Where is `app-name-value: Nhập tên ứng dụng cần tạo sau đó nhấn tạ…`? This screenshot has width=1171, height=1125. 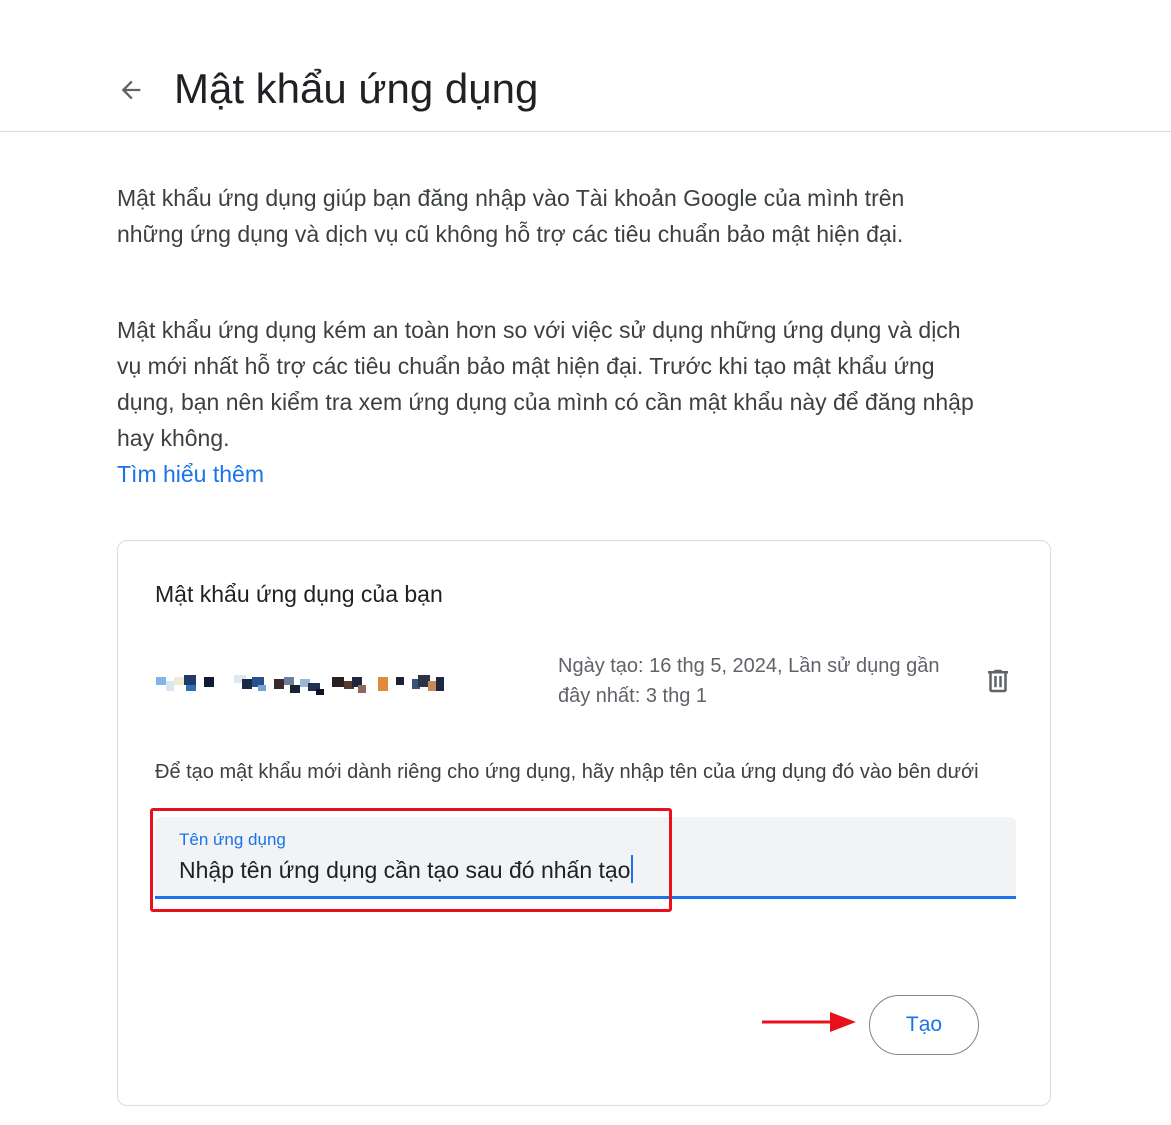
app-name-value: Nhập tên ứng dụng cần tạo sau đó nhấn tạ… is located at coordinates (405, 870).